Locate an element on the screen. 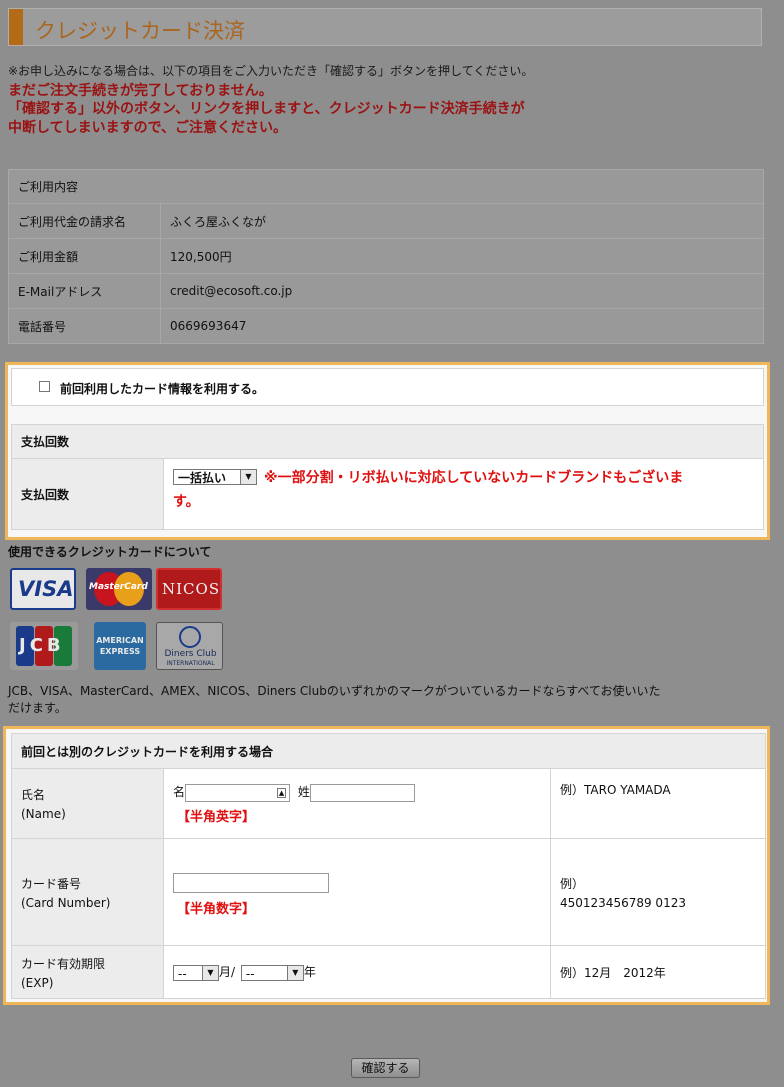 This screenshot has height=1087, width=784. last-name-input is located at coordinates (362, 792).